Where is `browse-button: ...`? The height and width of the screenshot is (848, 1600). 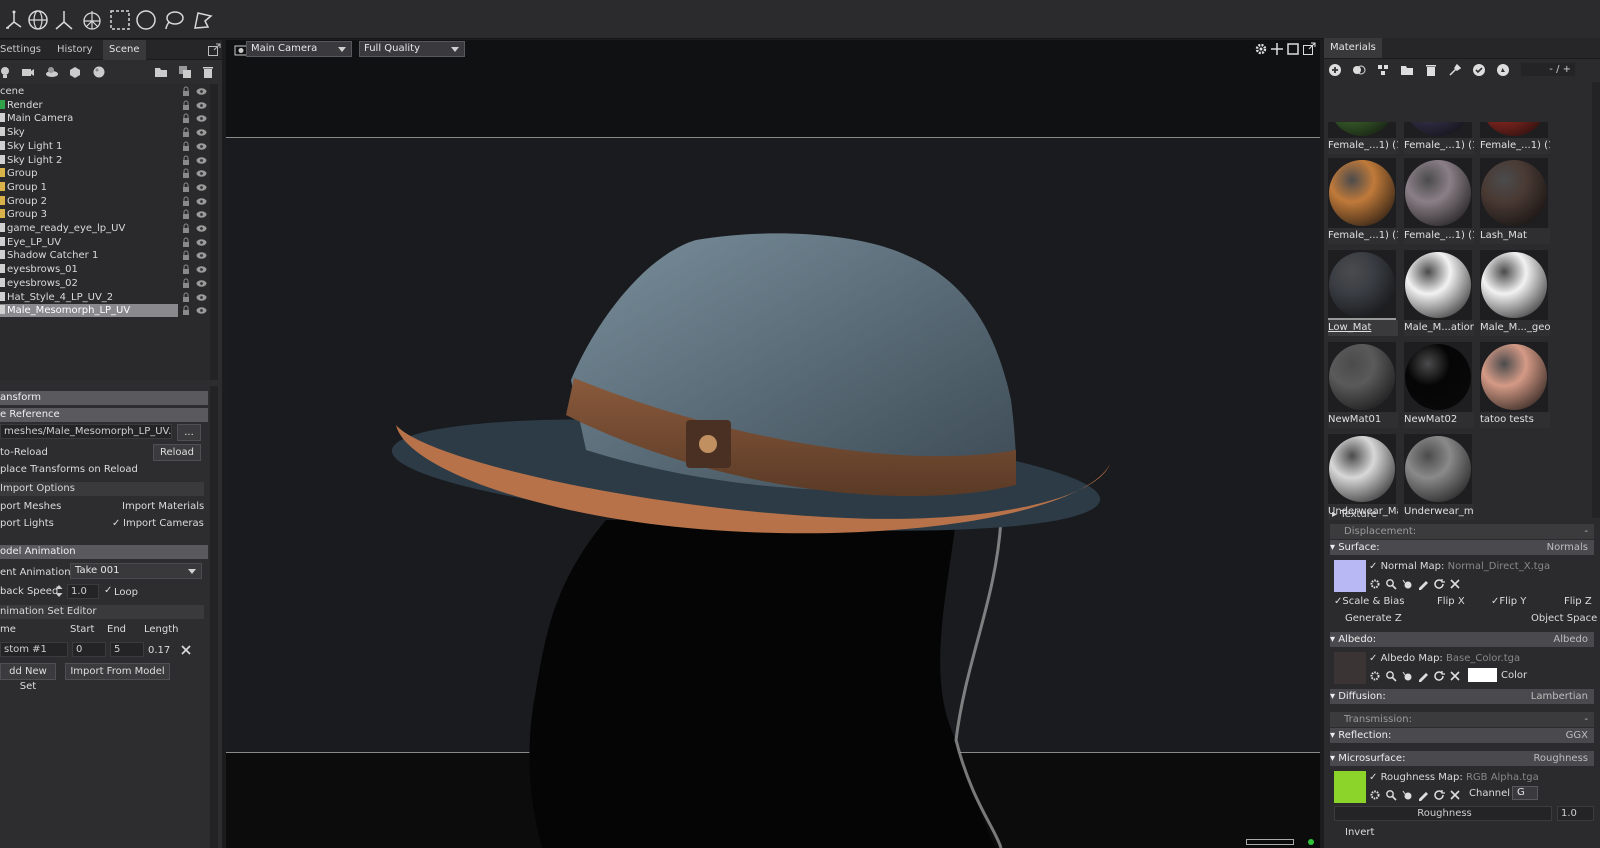 browse-button: ... is located at coordinates (189, 432).